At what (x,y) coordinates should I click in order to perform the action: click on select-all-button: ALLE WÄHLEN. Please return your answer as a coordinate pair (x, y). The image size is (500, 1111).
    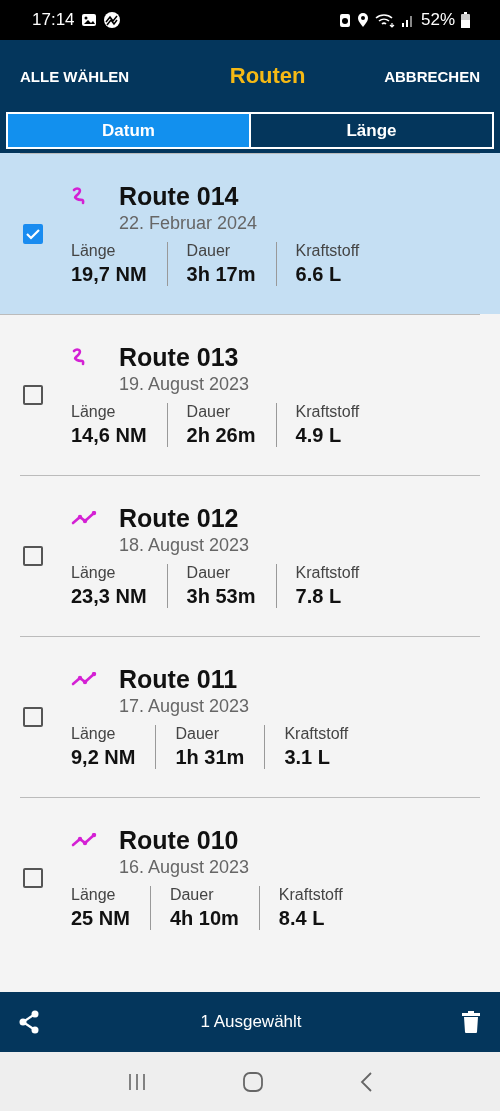
    Looking at the image, I should click on (75, 76).